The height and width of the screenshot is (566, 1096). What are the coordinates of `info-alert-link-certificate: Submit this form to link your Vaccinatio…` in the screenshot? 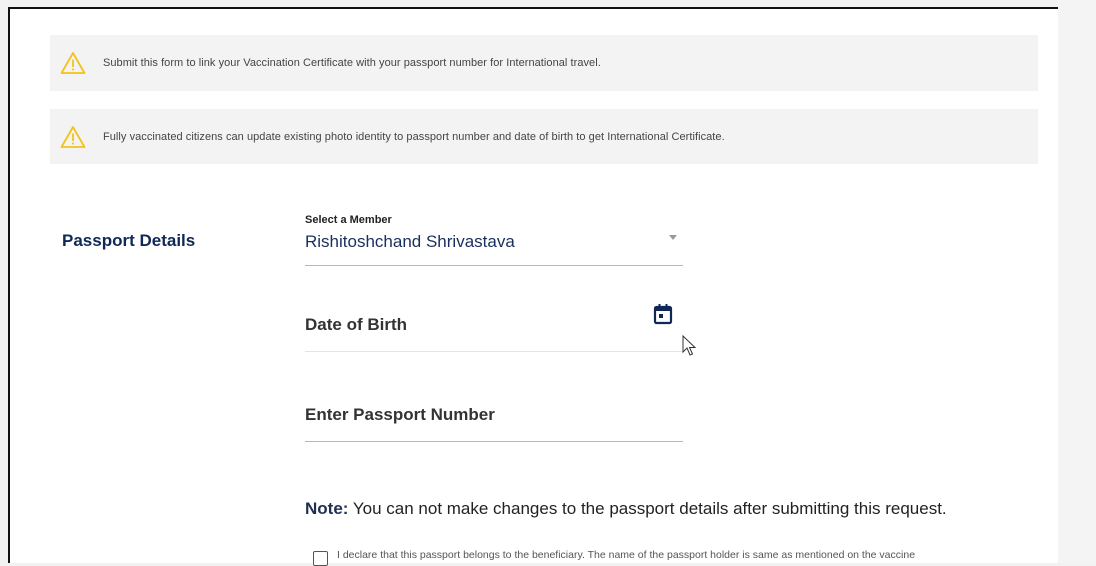 It's located at (544, 63).